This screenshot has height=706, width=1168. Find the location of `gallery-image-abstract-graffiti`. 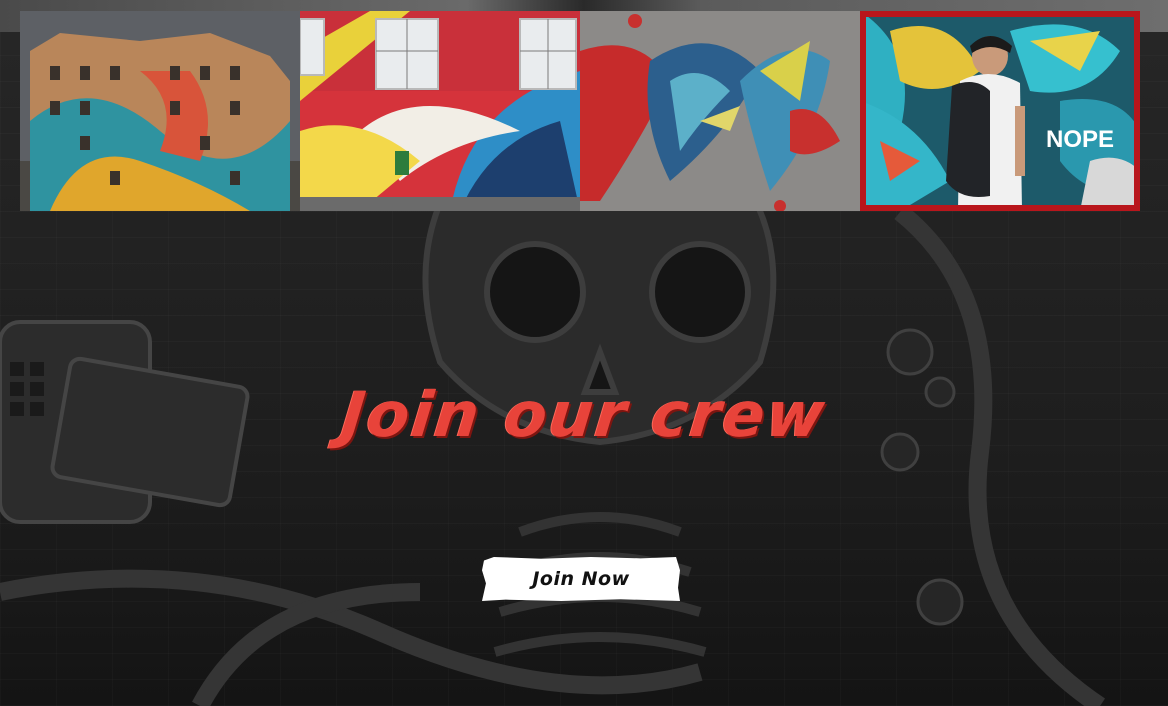

gallery-image-abstract-graffiti is located at coordinates (720, 111).